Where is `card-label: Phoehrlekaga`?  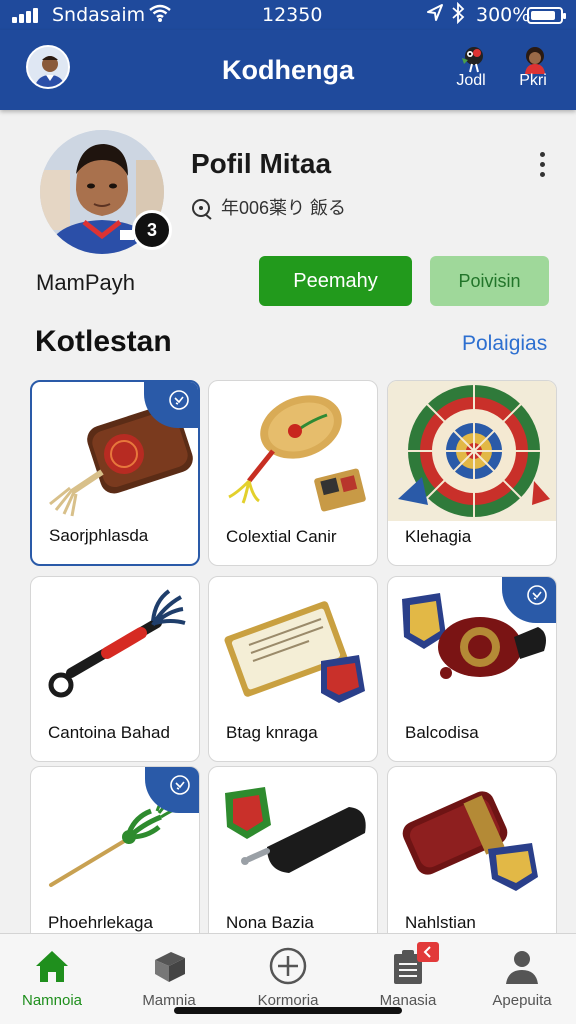 card-label: Phoehrlekaga is located at coordinates (100, 922).